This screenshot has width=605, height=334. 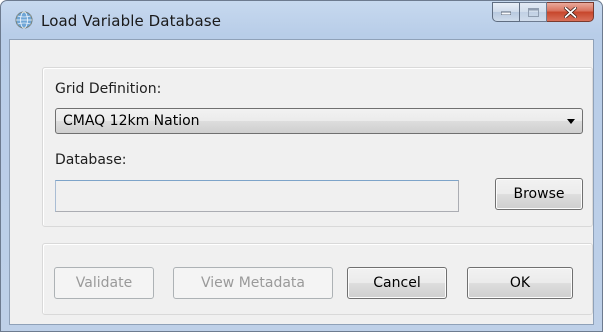 I want to click on cancel-button: Cancel, so click(x=397, y=283).